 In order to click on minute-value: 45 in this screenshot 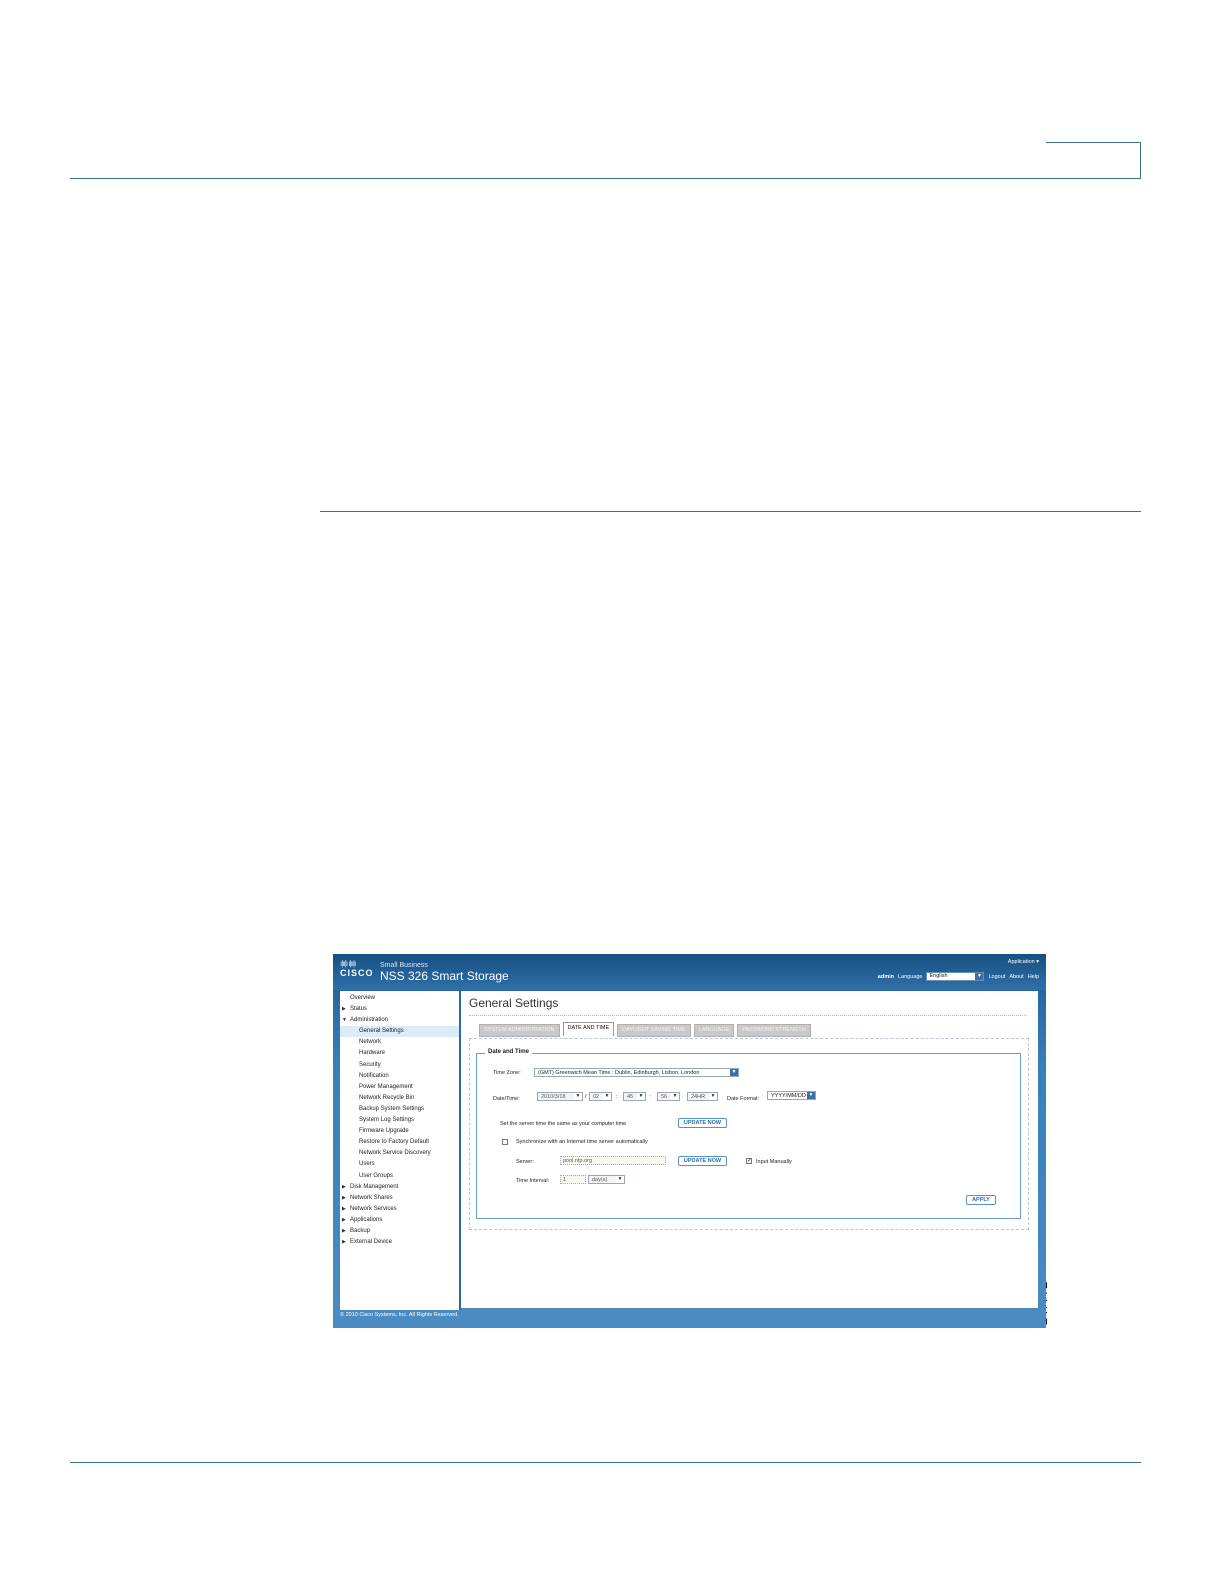, I will do `click(630, 1097)`.